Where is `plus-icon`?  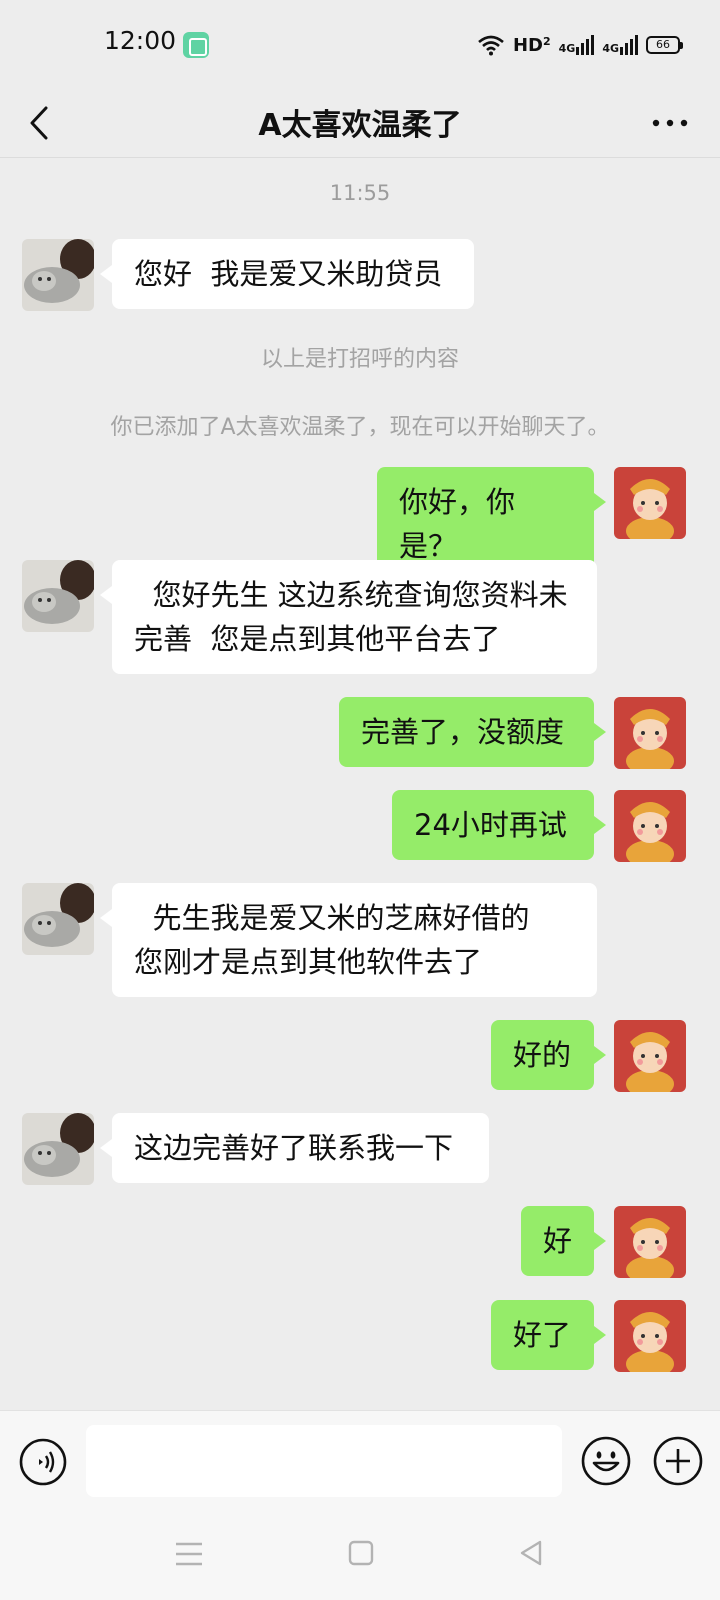
plus-icon is located at coordinates (678, 1461).